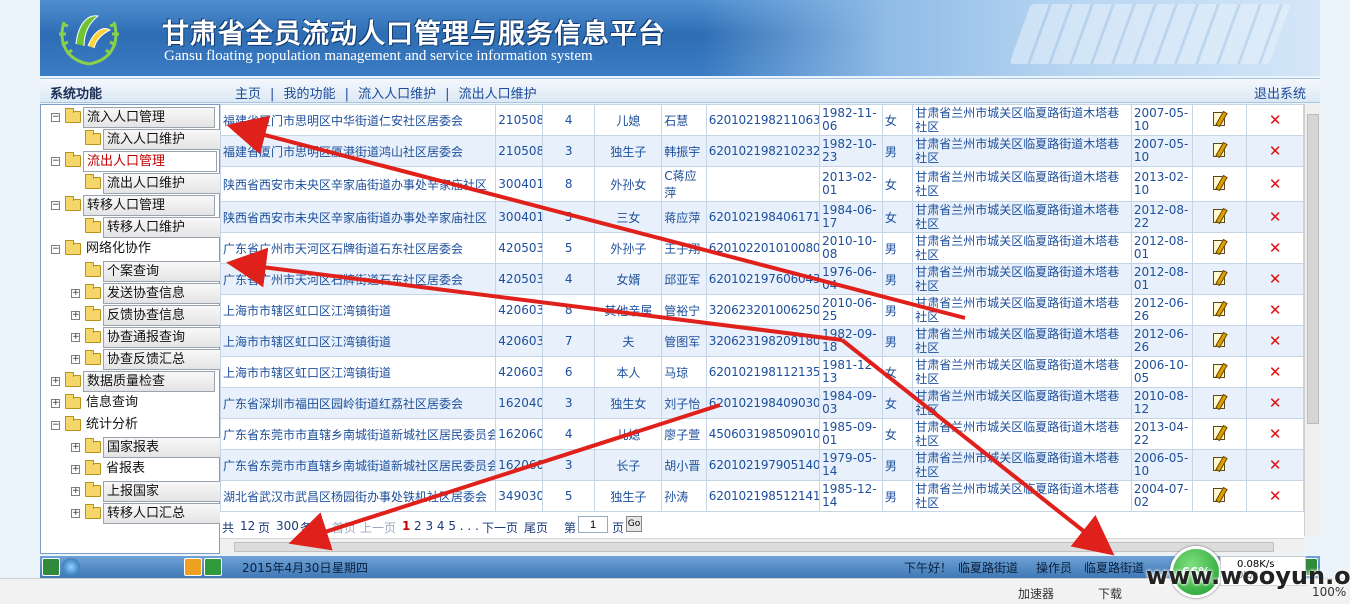  I want to click on scroll-thumb, so click(1313, 269).